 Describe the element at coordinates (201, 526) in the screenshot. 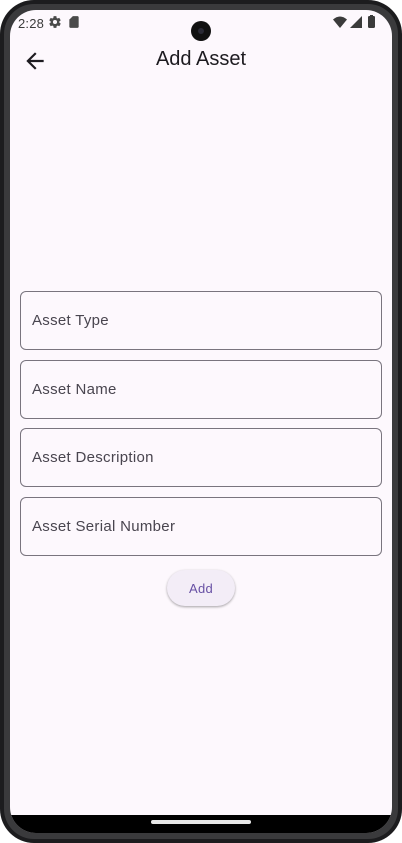

I see `asset-serial-number-field: Asset Serial Number` at that location.